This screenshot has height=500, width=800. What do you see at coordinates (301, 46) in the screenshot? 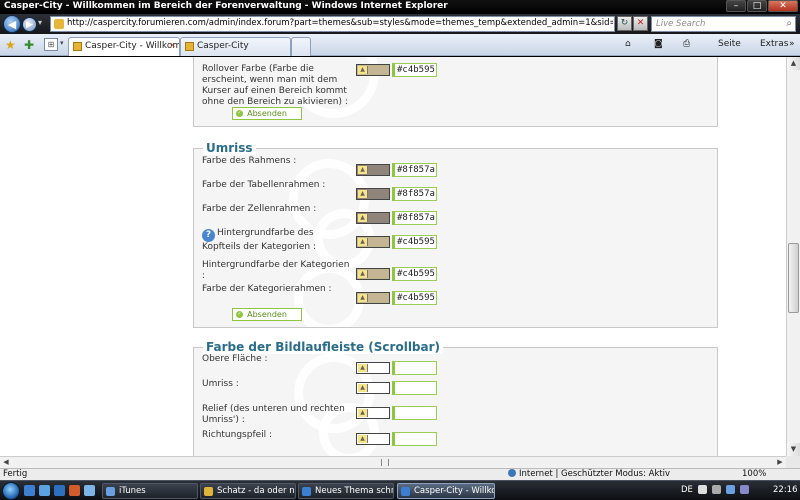
I see `new-tab-button` at bounding box center [301, 46].